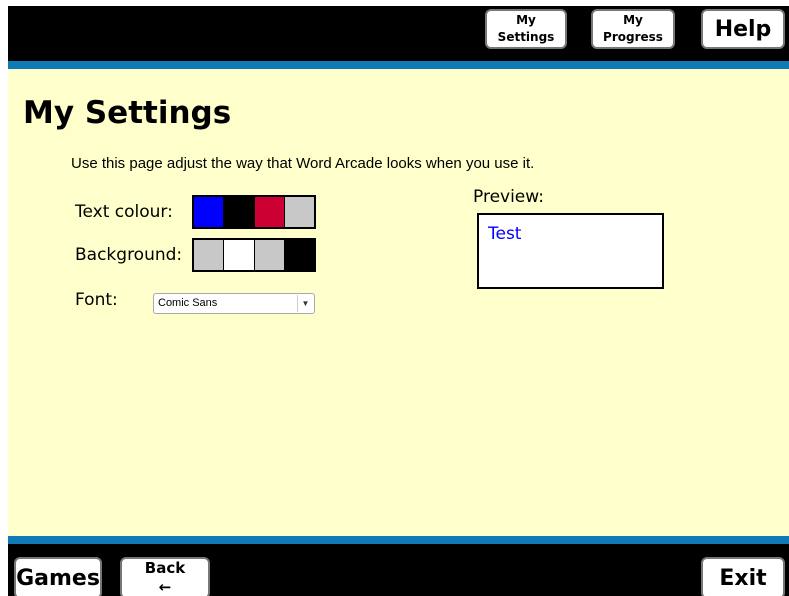 This screenshot has height=596, width=789. I want to click on help-button: Help, so click(743, 29).